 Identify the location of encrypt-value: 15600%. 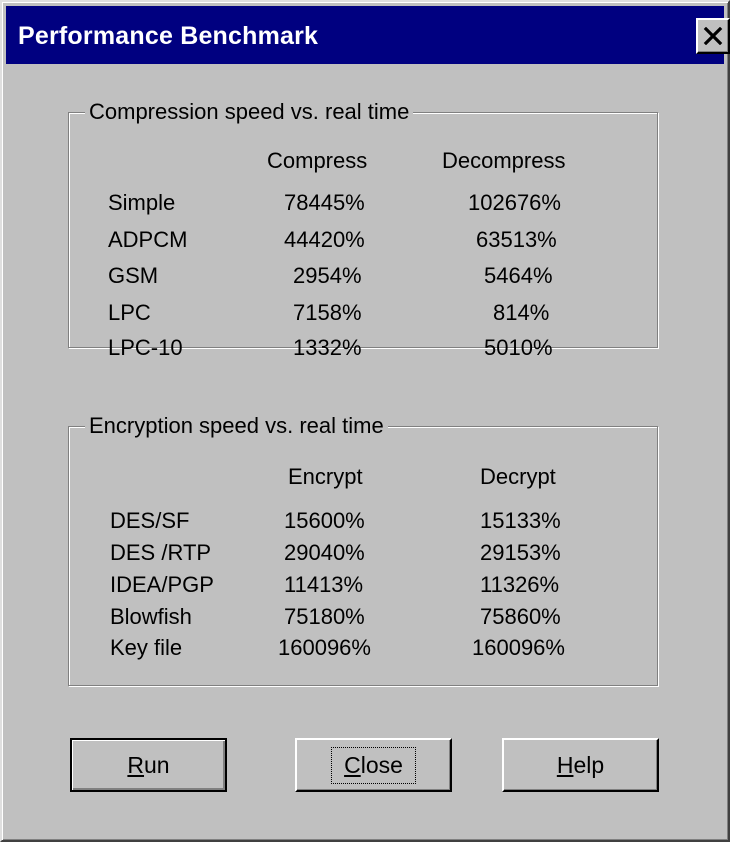
(324, 520).